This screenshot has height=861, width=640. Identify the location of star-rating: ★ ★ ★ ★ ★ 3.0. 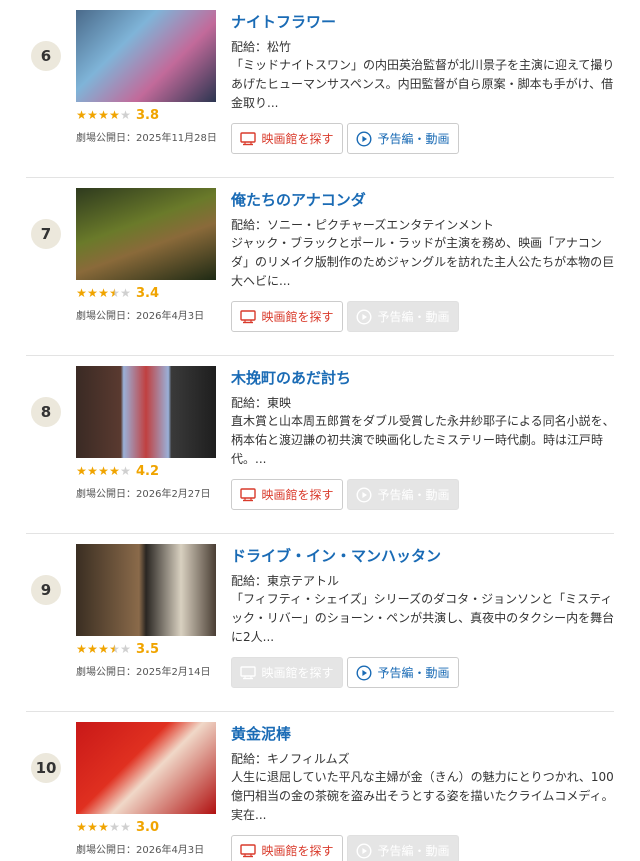
(118, 827).